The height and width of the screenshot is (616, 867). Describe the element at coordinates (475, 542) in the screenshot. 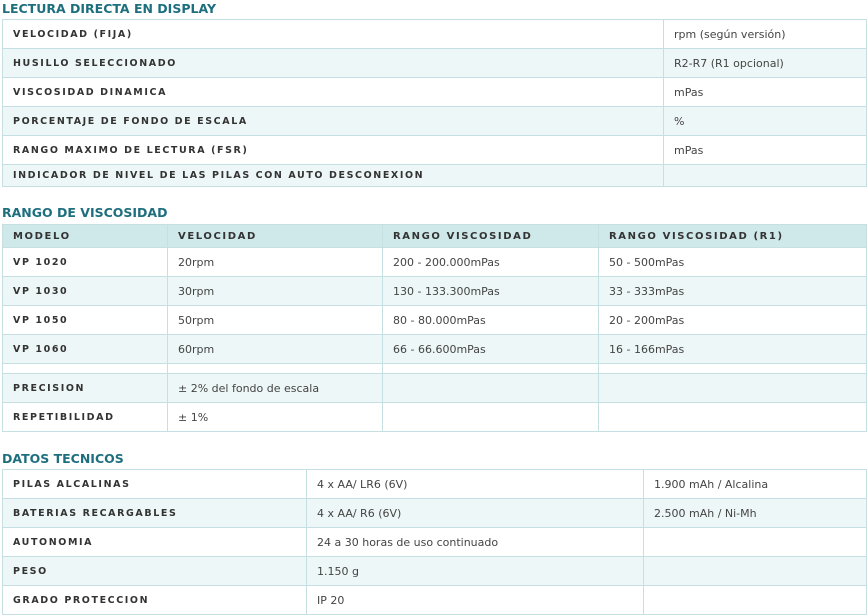

I see `row-value: 24 a 30 horas de uso continuado` at that location.